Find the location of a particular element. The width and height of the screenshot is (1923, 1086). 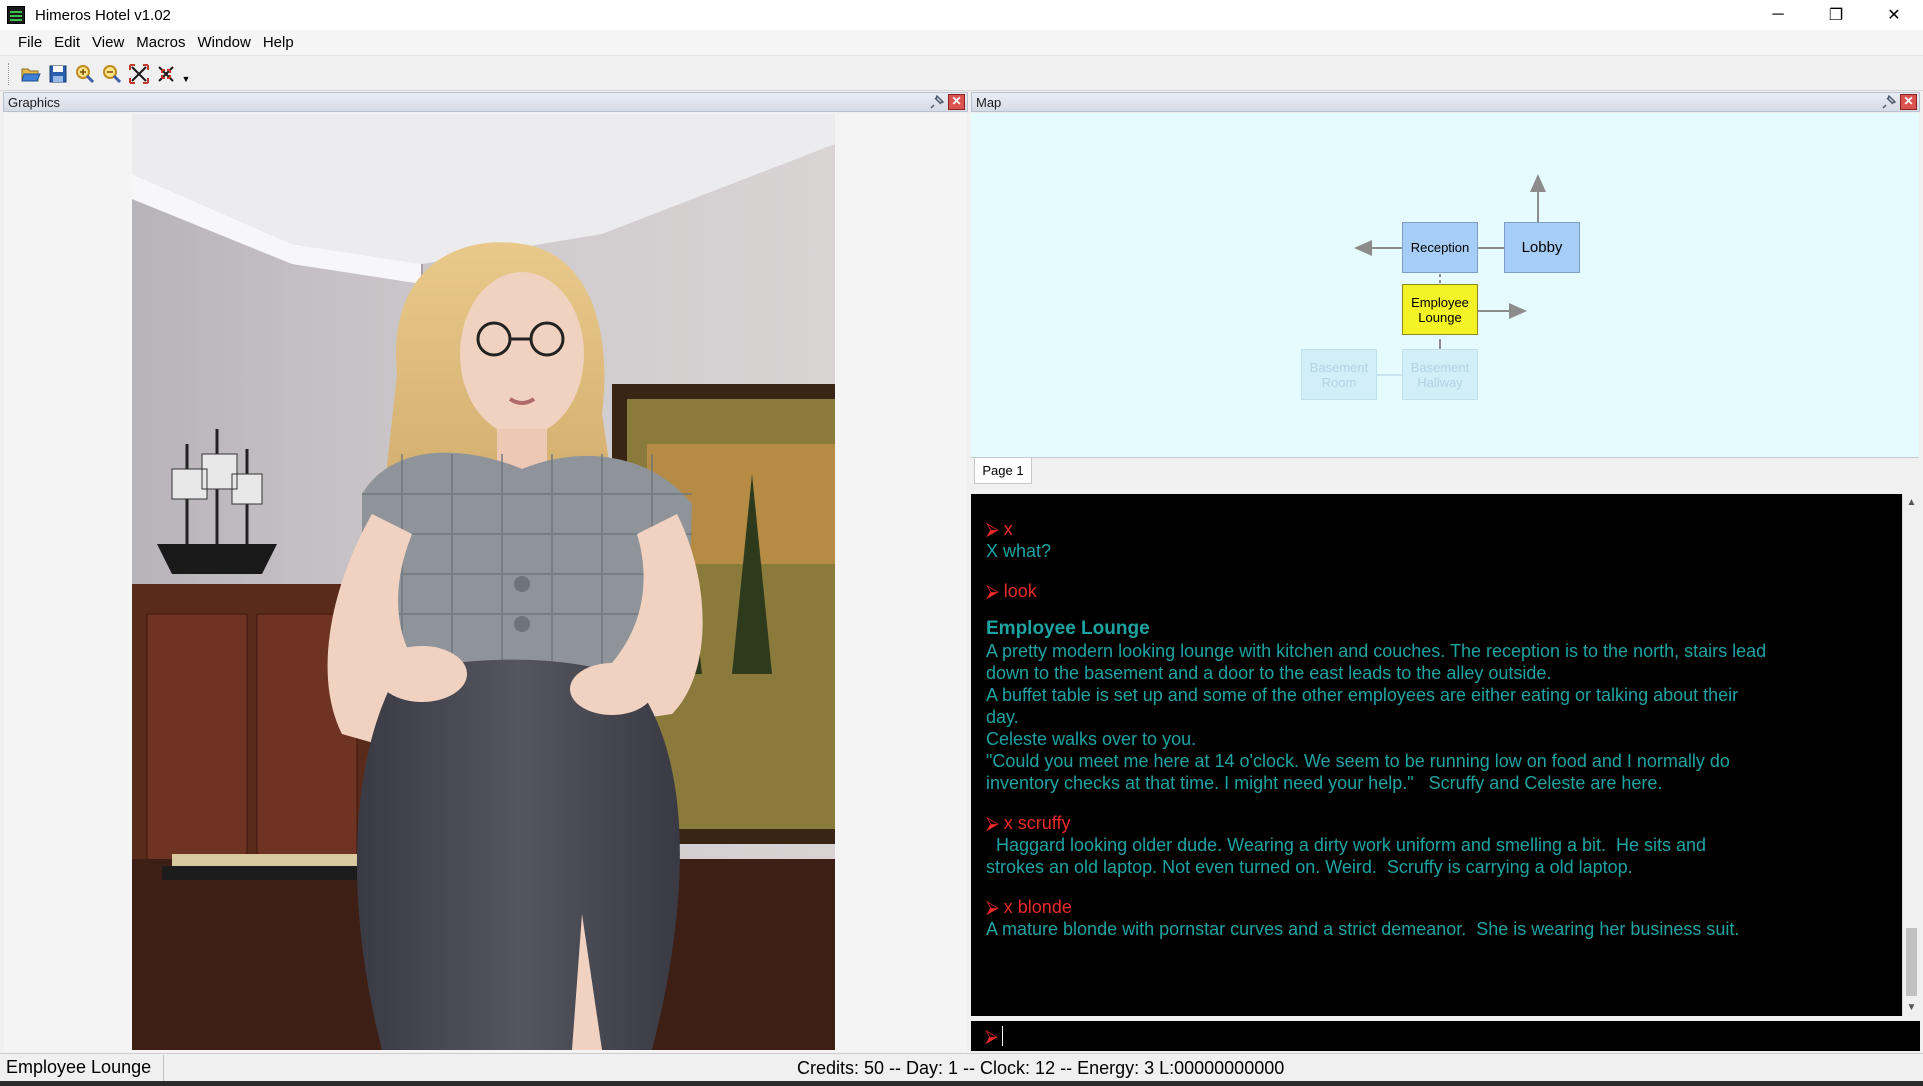

scroll-down-button: ▼ is located at coordinates (1911, 1007).